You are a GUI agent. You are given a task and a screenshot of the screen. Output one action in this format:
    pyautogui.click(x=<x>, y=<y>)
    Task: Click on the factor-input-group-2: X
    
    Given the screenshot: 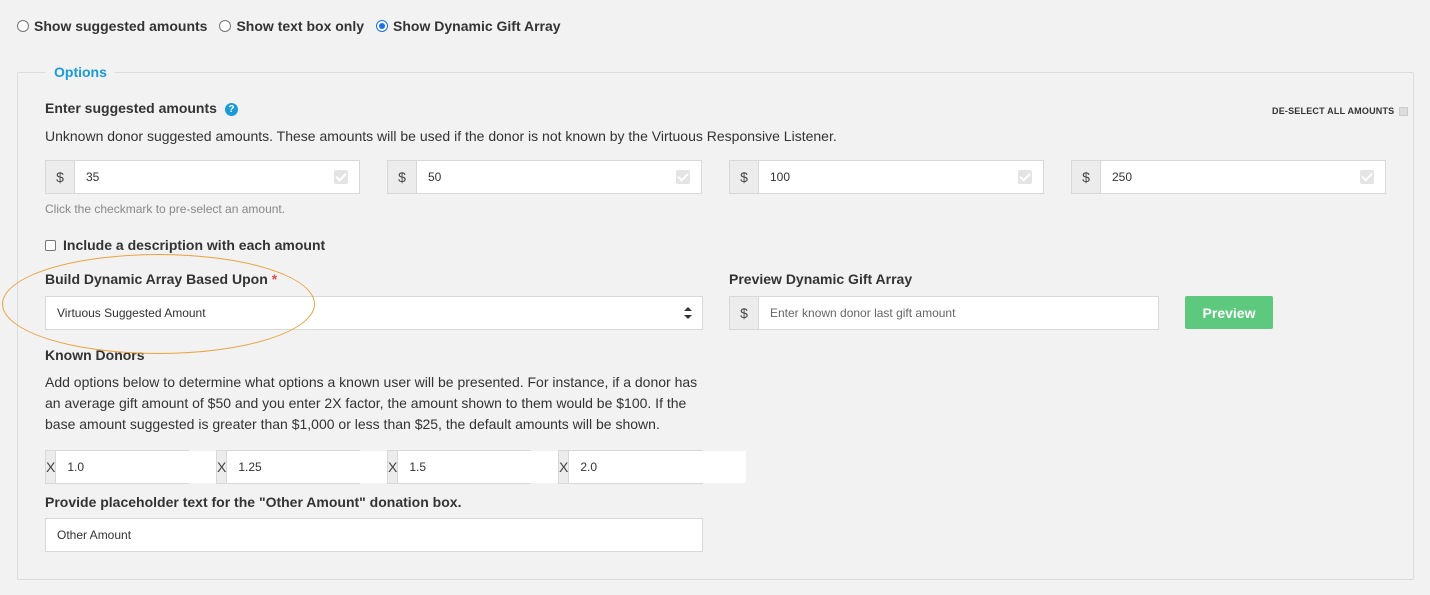 What is the action you would take?
    pyautogui.click(x=310, y=467)
    